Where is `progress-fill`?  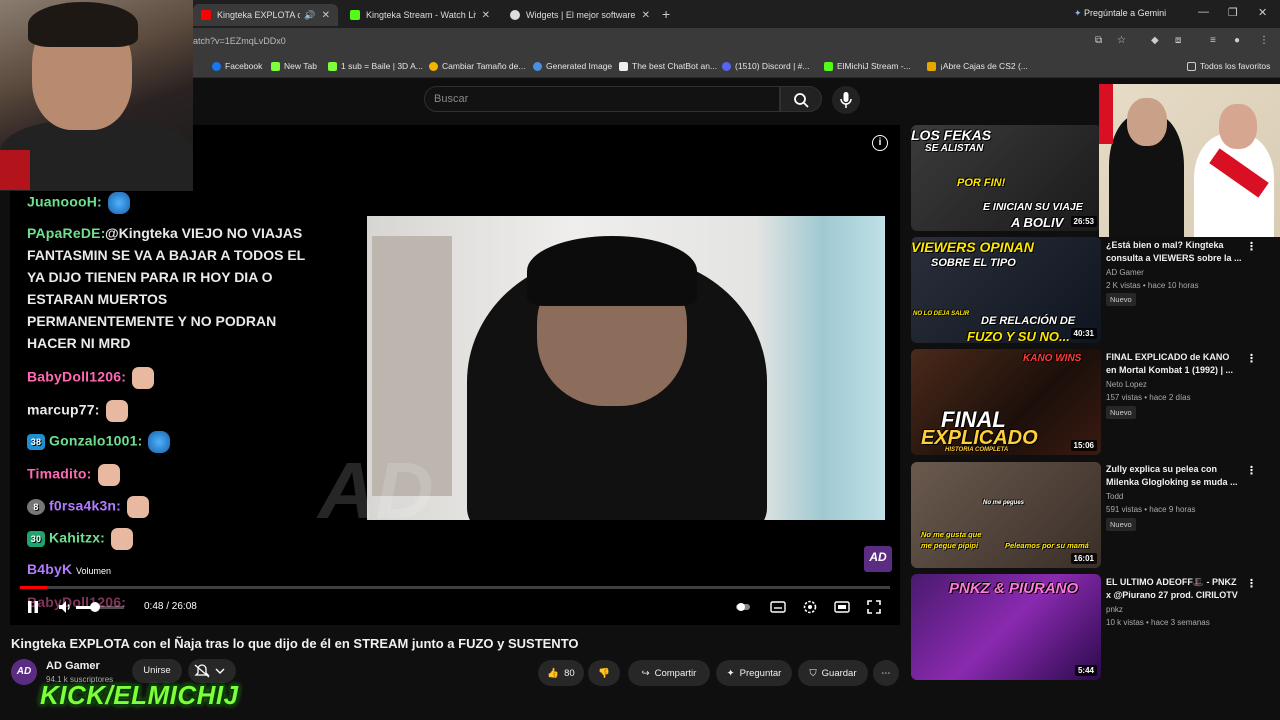
progress-fill is located at coordinates (33, 587).